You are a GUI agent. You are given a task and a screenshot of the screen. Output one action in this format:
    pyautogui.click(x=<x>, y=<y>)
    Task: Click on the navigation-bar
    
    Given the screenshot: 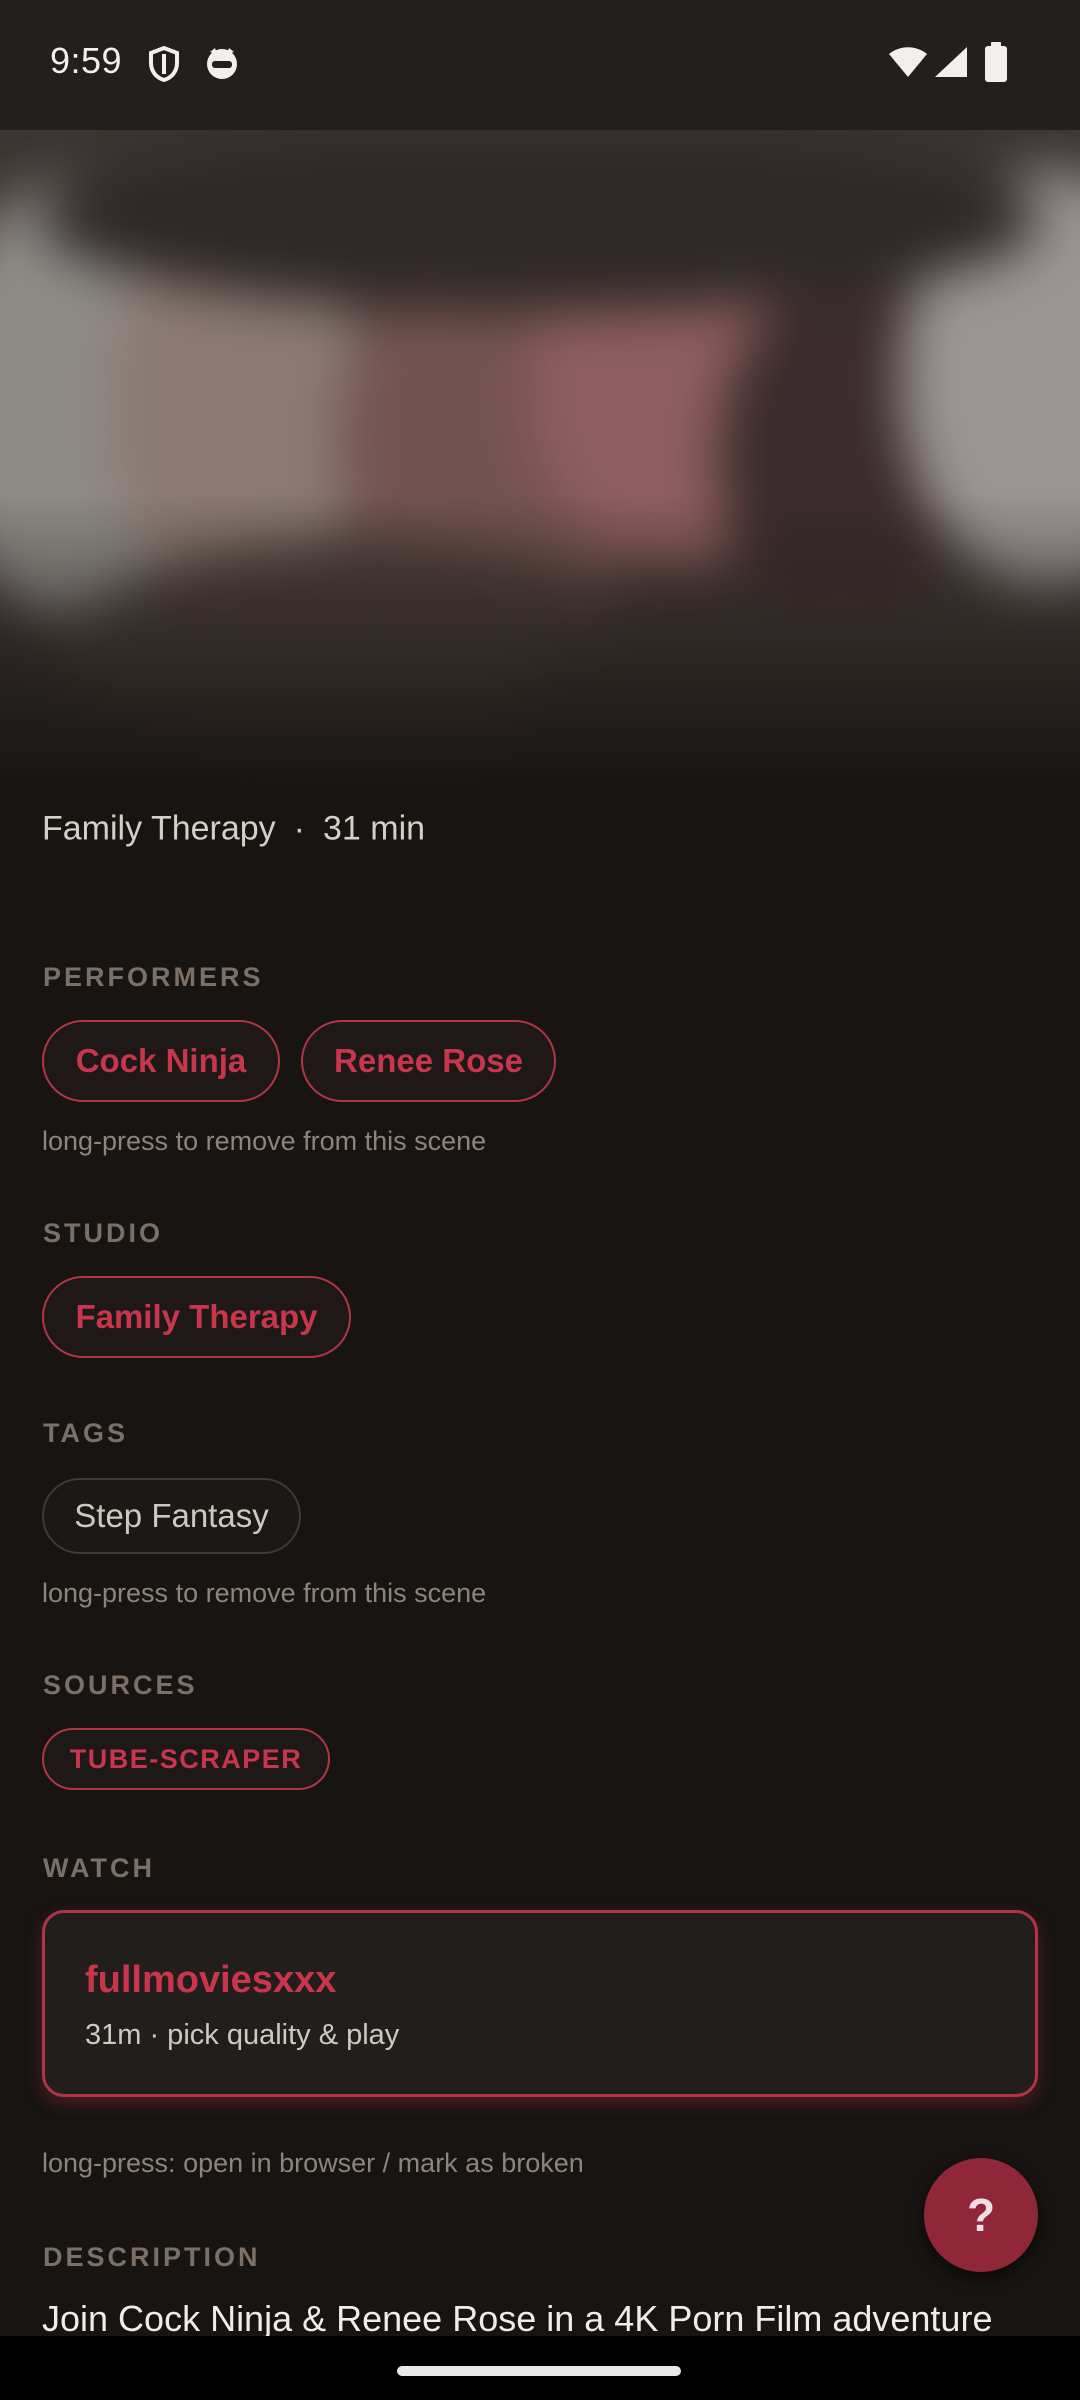 What is the action you would take?
    pyautogui.click(x=540, y=2368)
    